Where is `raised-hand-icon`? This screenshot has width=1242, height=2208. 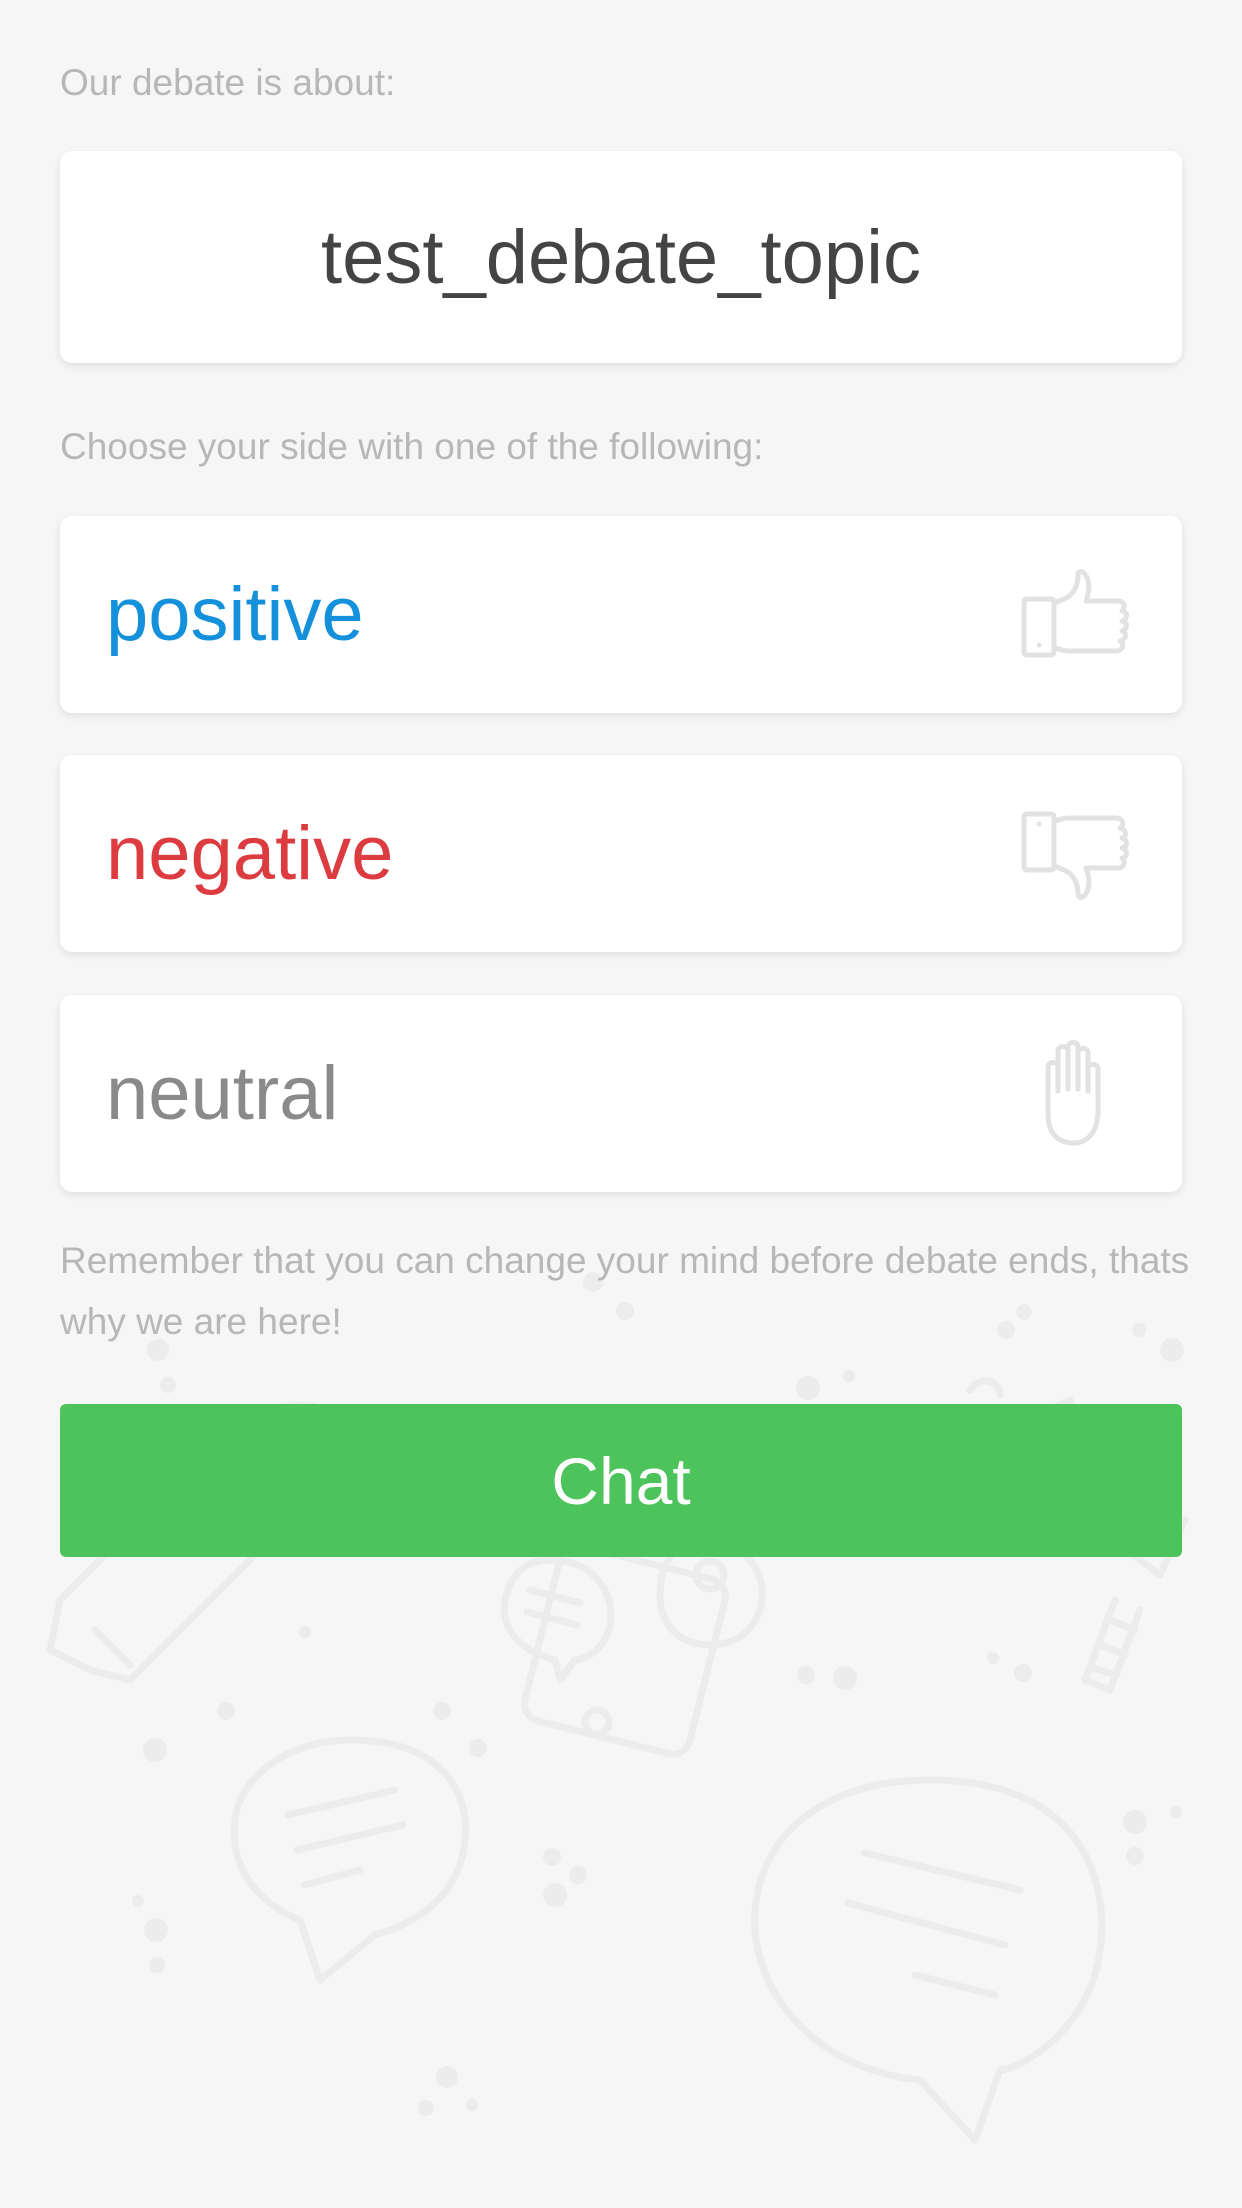
raised-hand-icon is located at coordinates (1076, 1092).